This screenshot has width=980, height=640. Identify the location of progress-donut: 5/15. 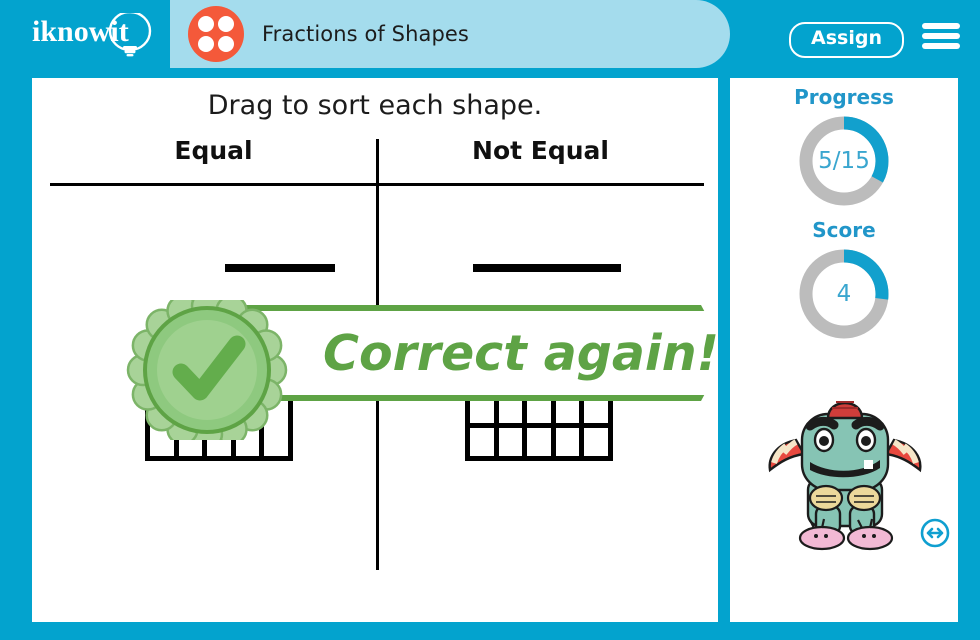
(844, 161).